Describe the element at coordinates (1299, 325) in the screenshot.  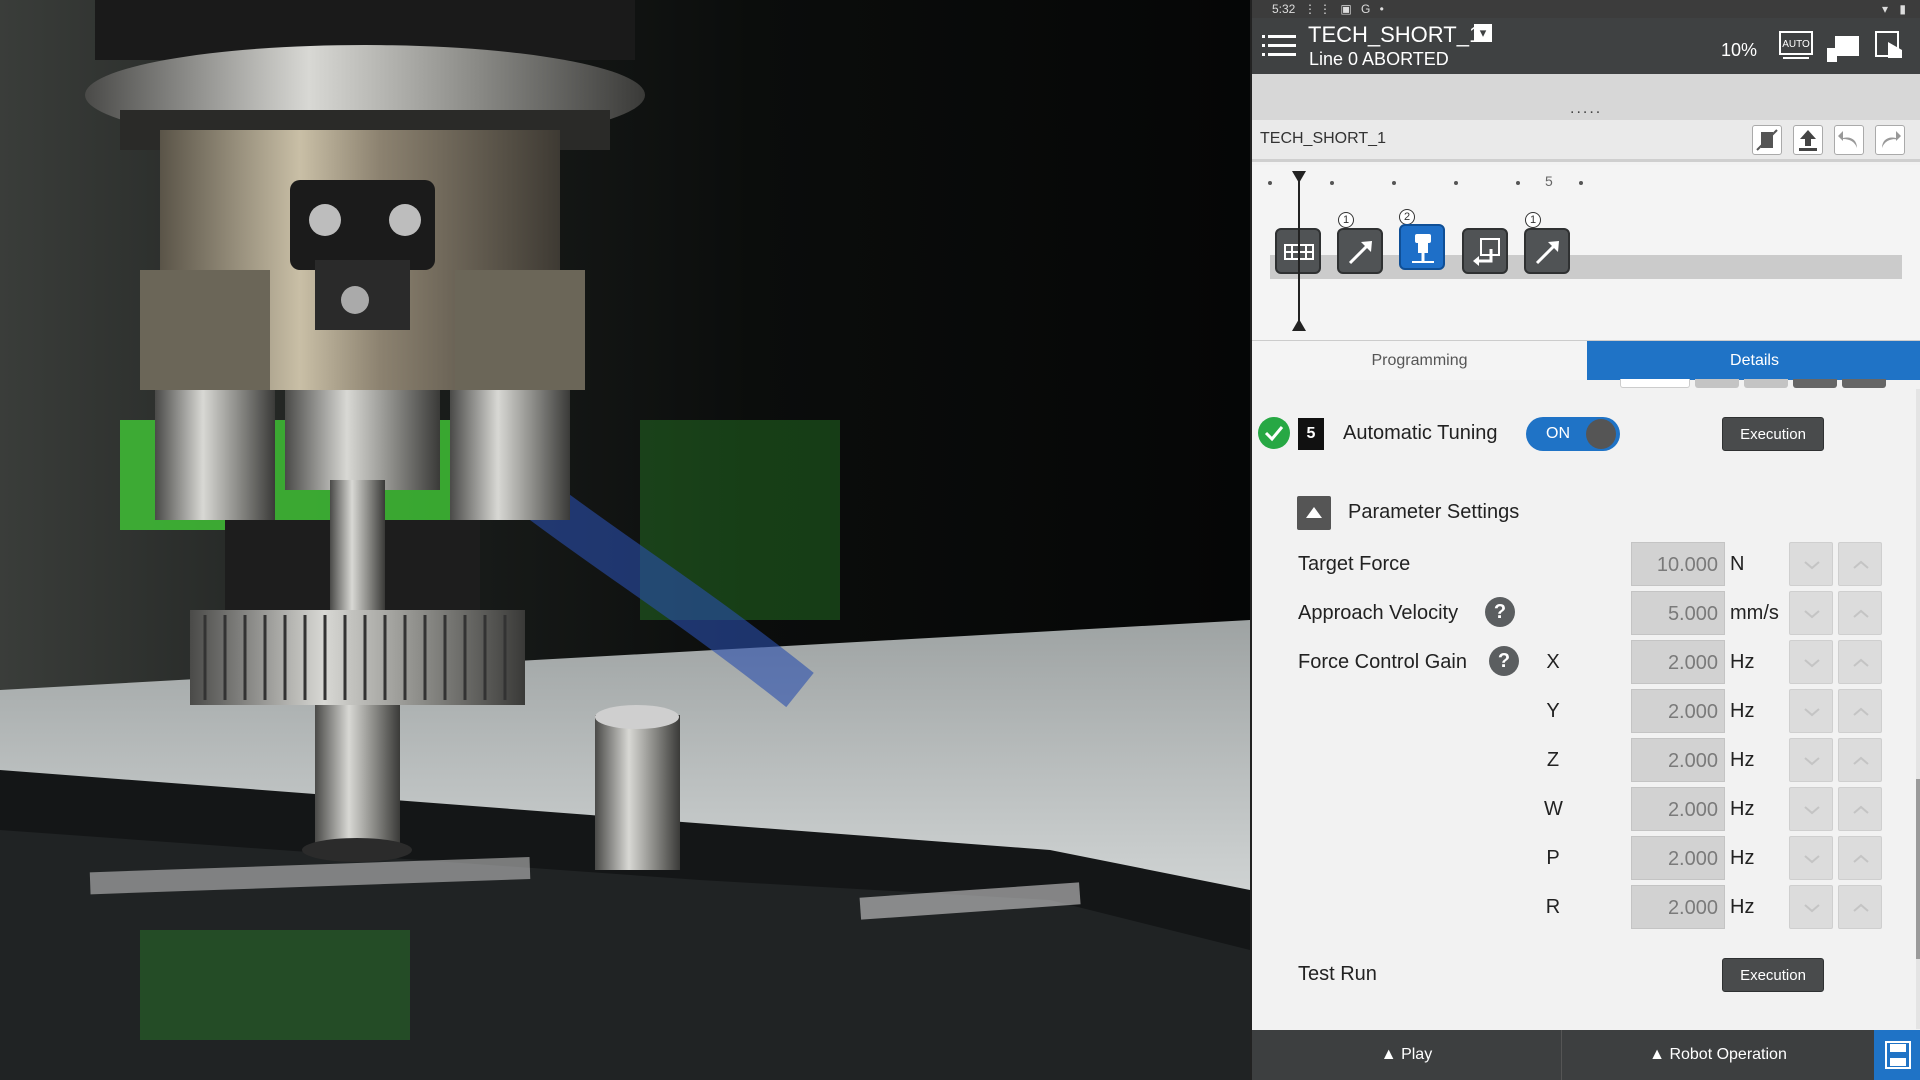
I see `timeline-cursor-bottom-handle` at that location.